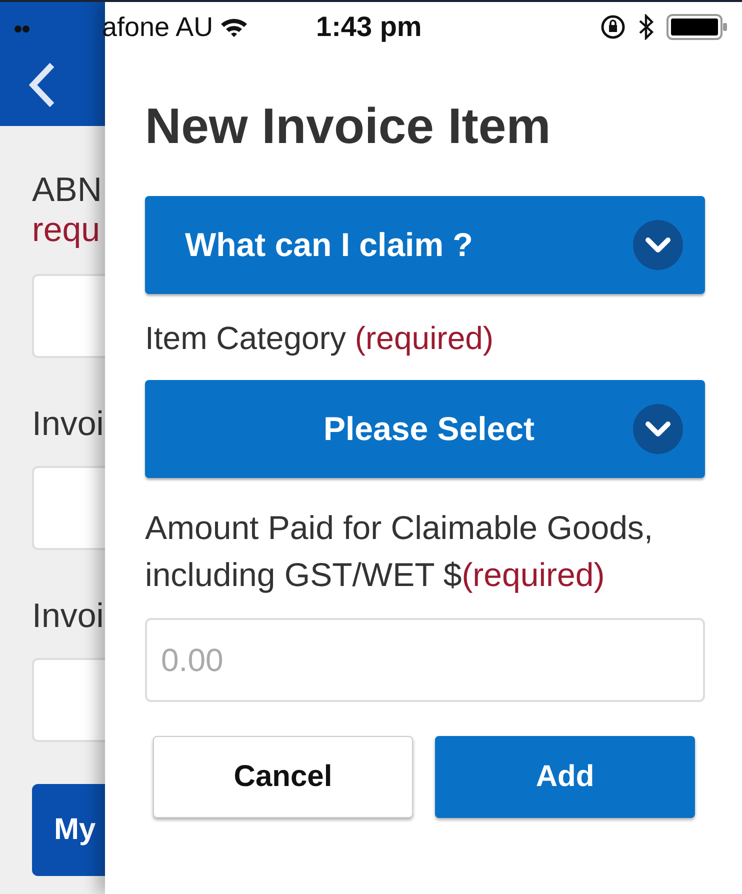 This screenshot has height=894, width=742. I want to click on add-button: Add, so click(565, 777).